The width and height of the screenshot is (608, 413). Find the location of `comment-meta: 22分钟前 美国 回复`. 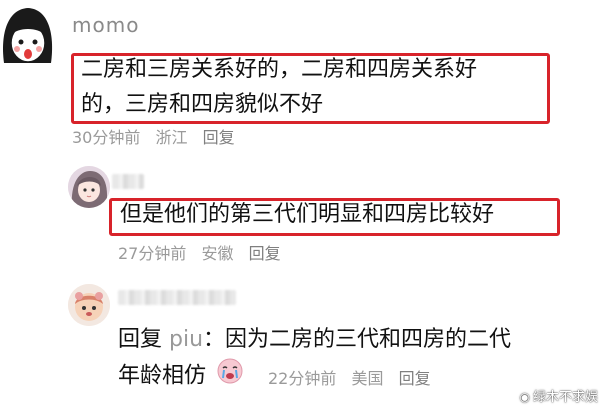

comment-meta: 22分钟前 美国 回复 is located at coordinates (354, 377).